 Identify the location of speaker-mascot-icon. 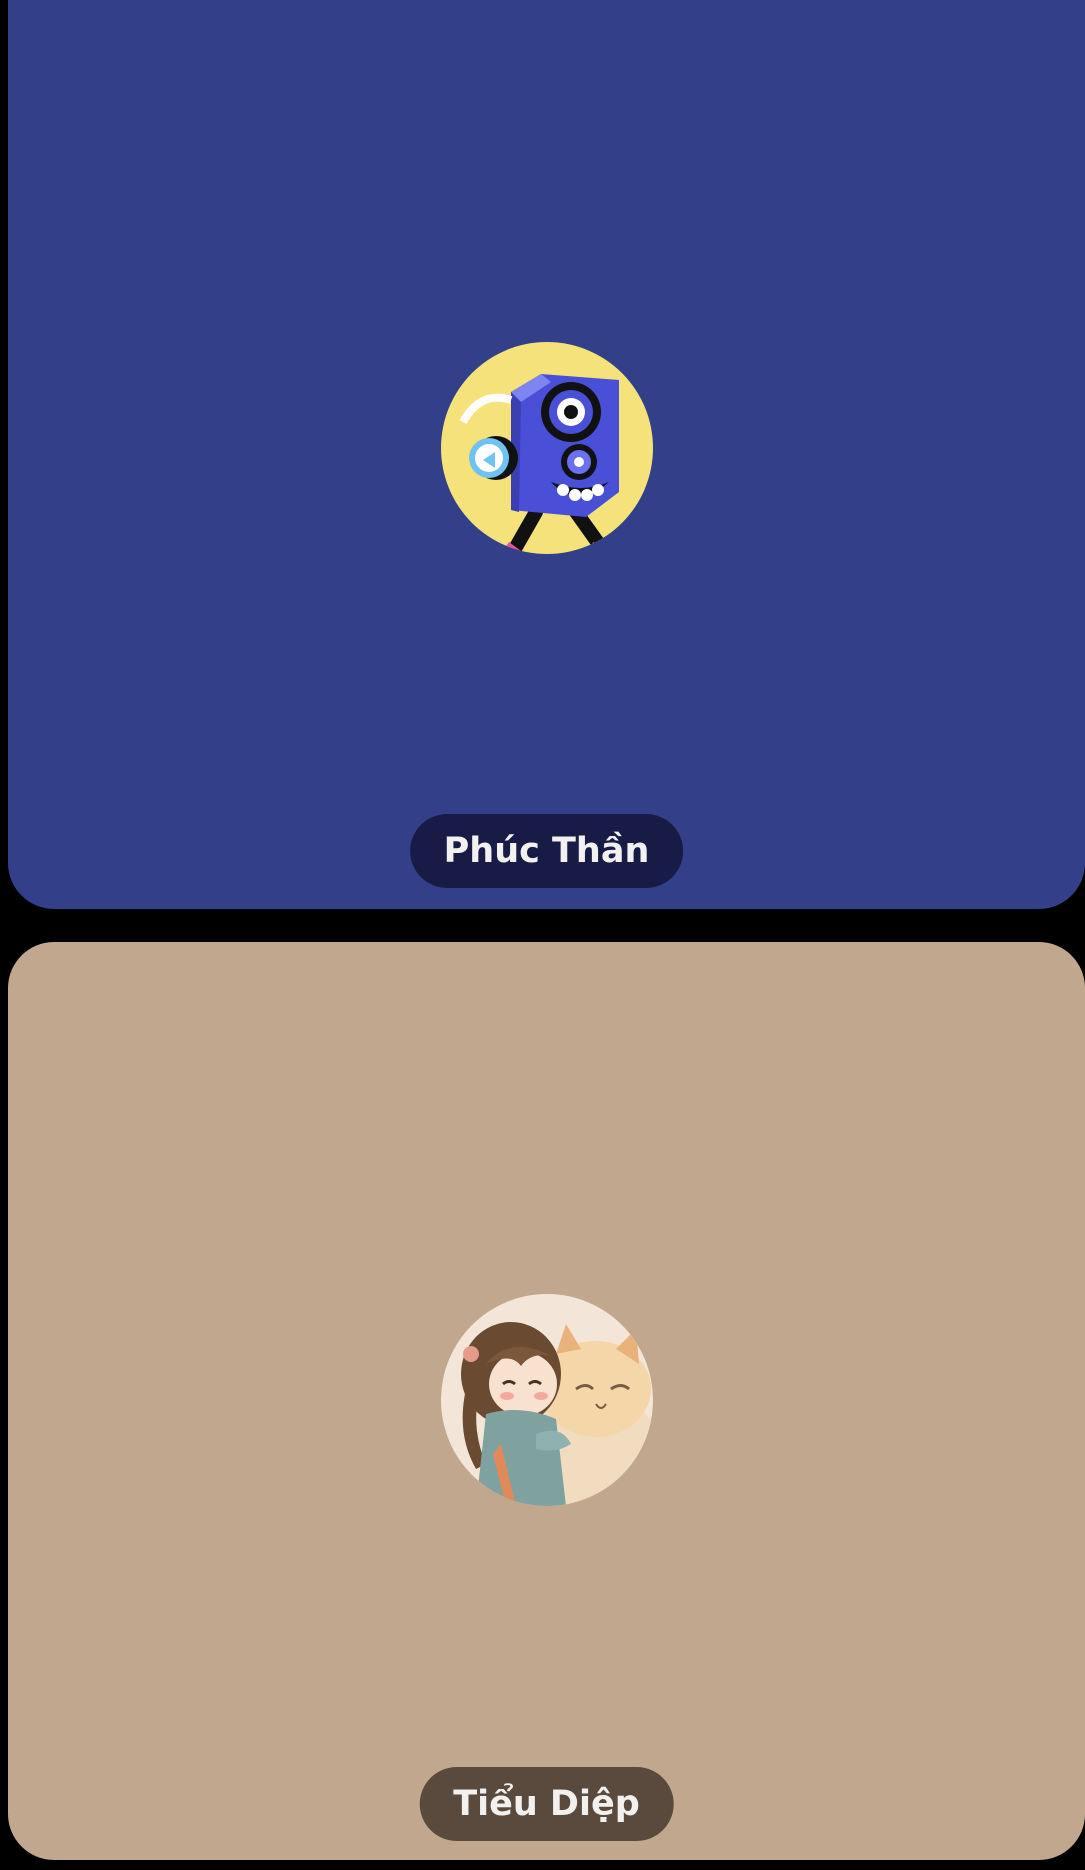
(547, 448).